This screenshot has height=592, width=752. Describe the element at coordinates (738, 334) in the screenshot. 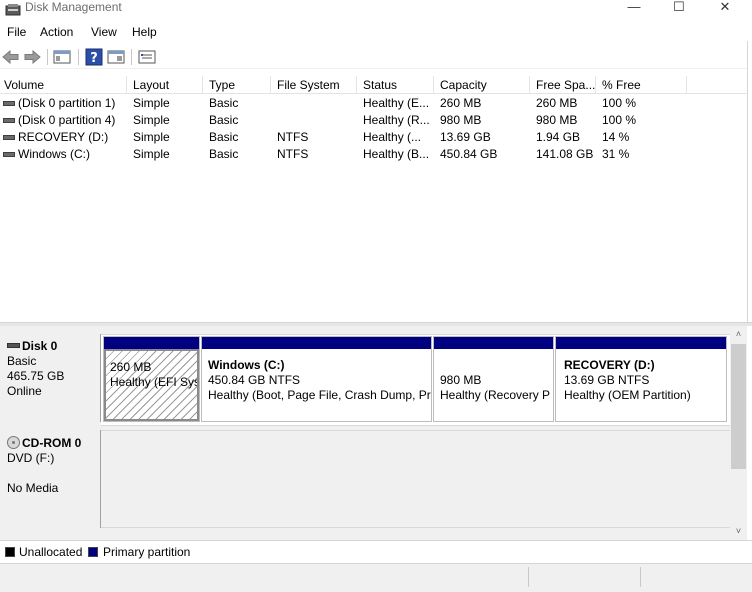

I see `scroll-up-button: ˄` at that location.